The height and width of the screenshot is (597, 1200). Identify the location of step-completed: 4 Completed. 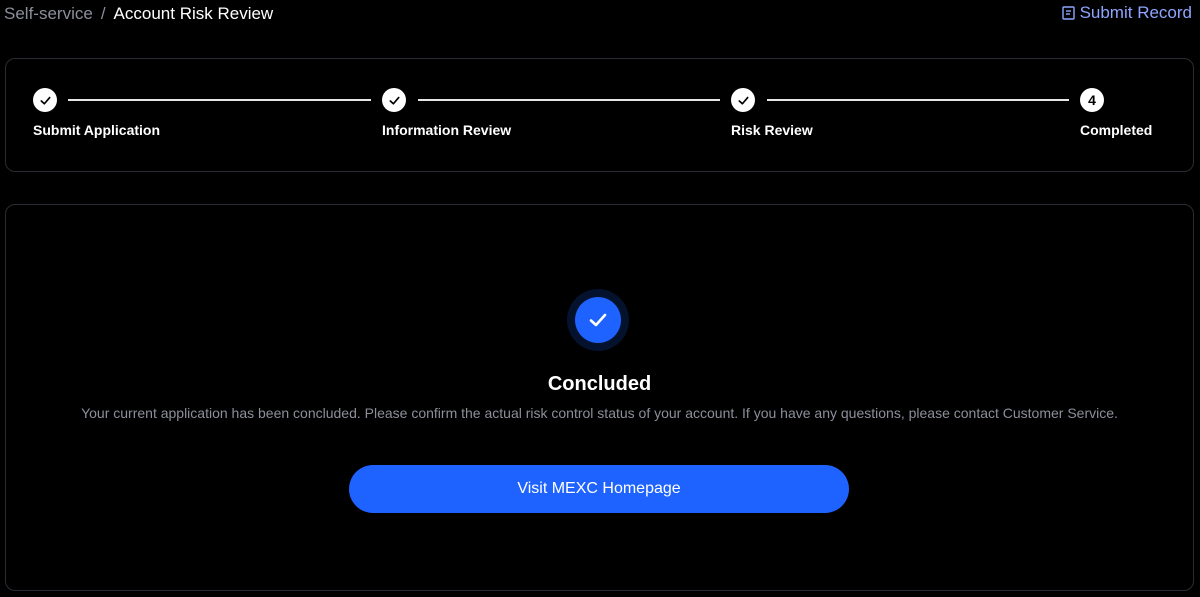
(1116, 113).